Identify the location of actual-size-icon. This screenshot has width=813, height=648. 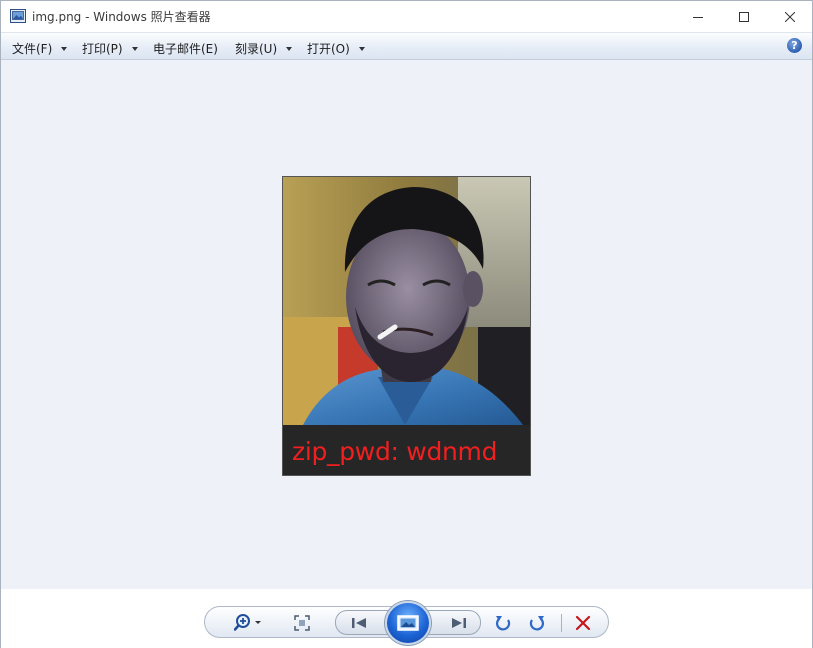
(302, 623).